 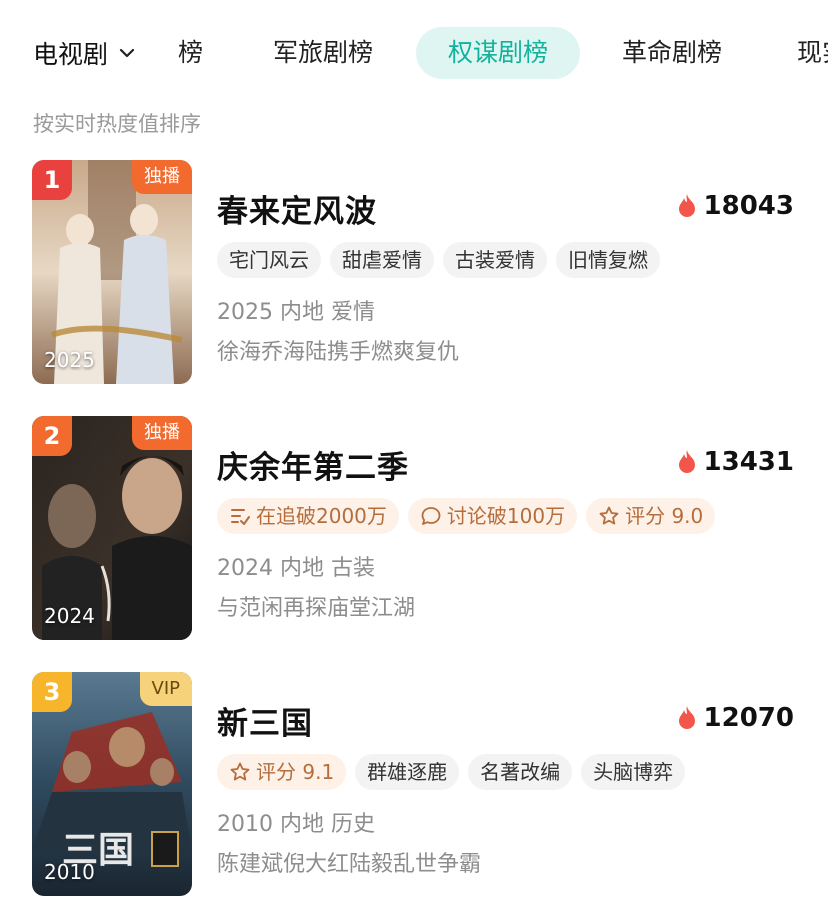 I want to click on tag: 名著改编, so click(x=520, y=772).